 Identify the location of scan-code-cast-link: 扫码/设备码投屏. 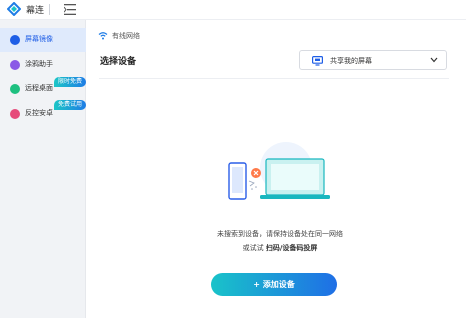
(292, 248).